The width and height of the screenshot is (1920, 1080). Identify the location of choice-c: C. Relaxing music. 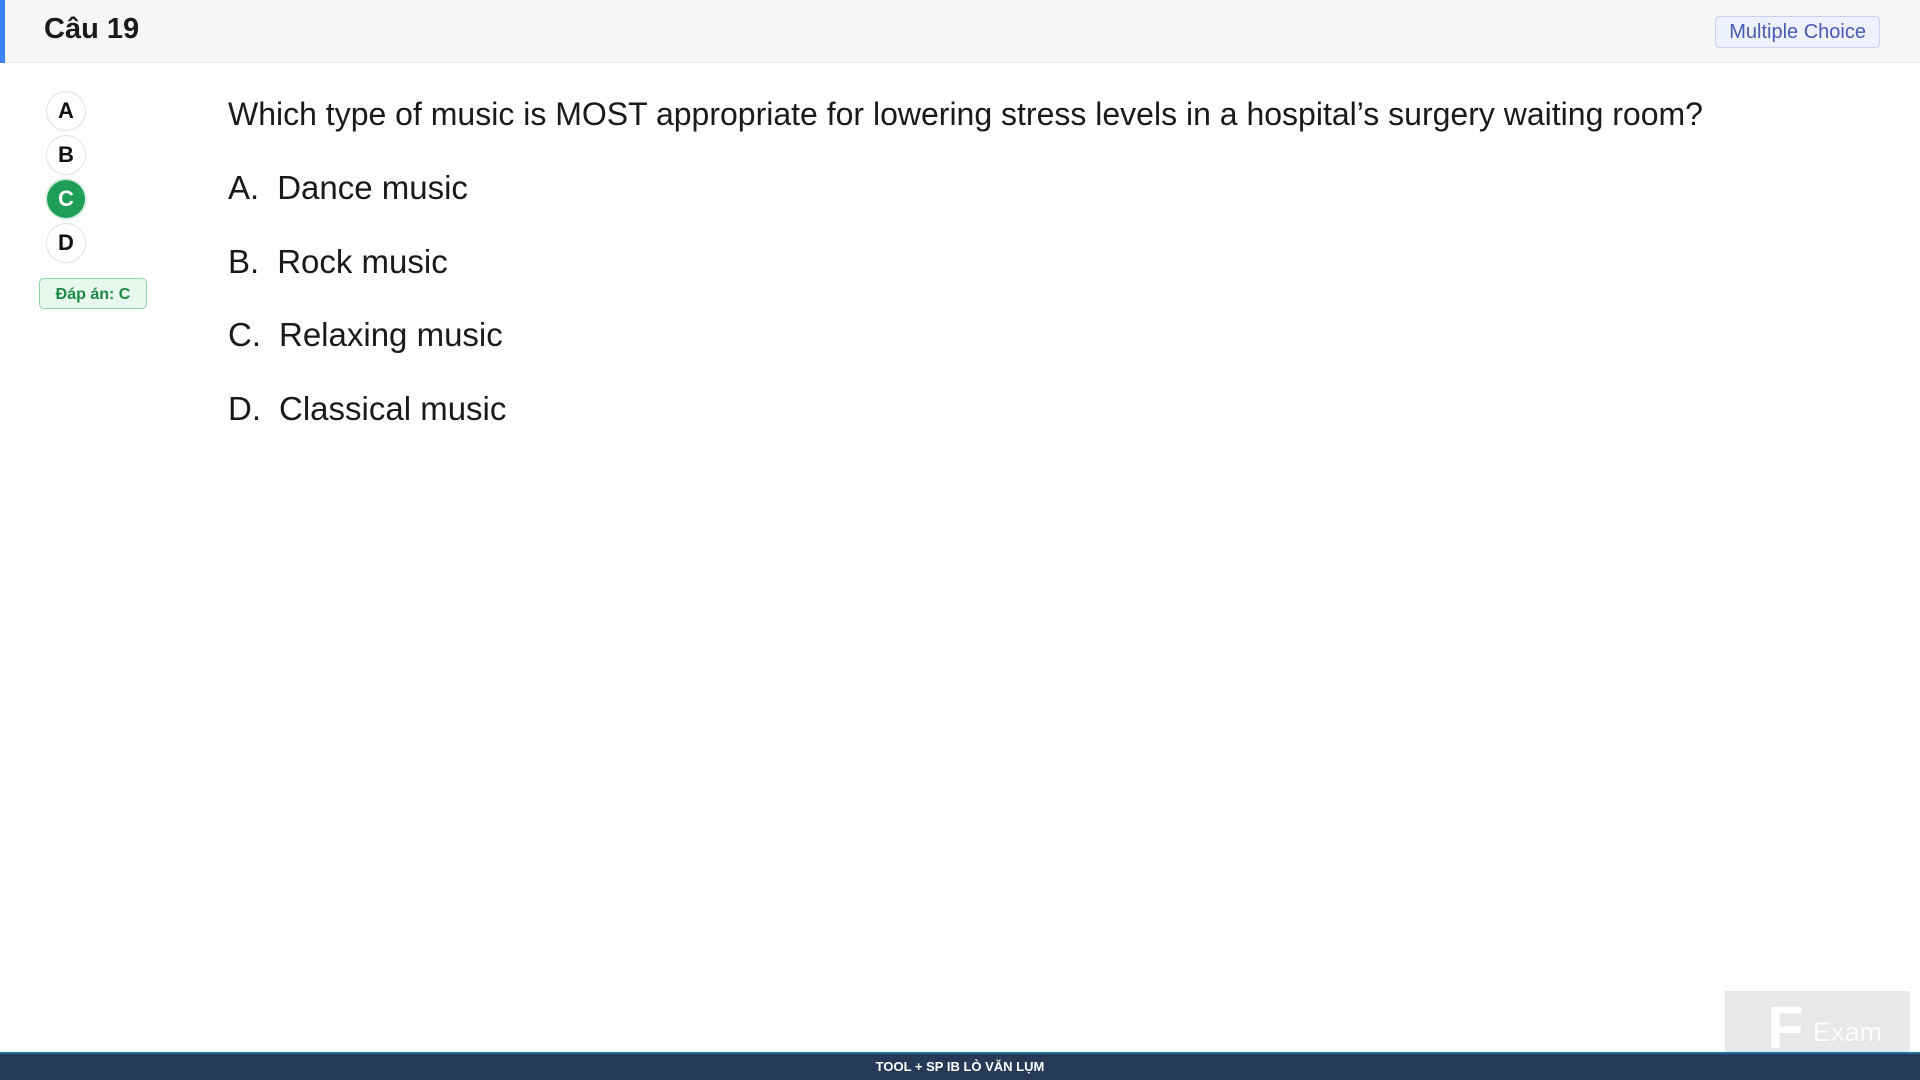
(365, 335).